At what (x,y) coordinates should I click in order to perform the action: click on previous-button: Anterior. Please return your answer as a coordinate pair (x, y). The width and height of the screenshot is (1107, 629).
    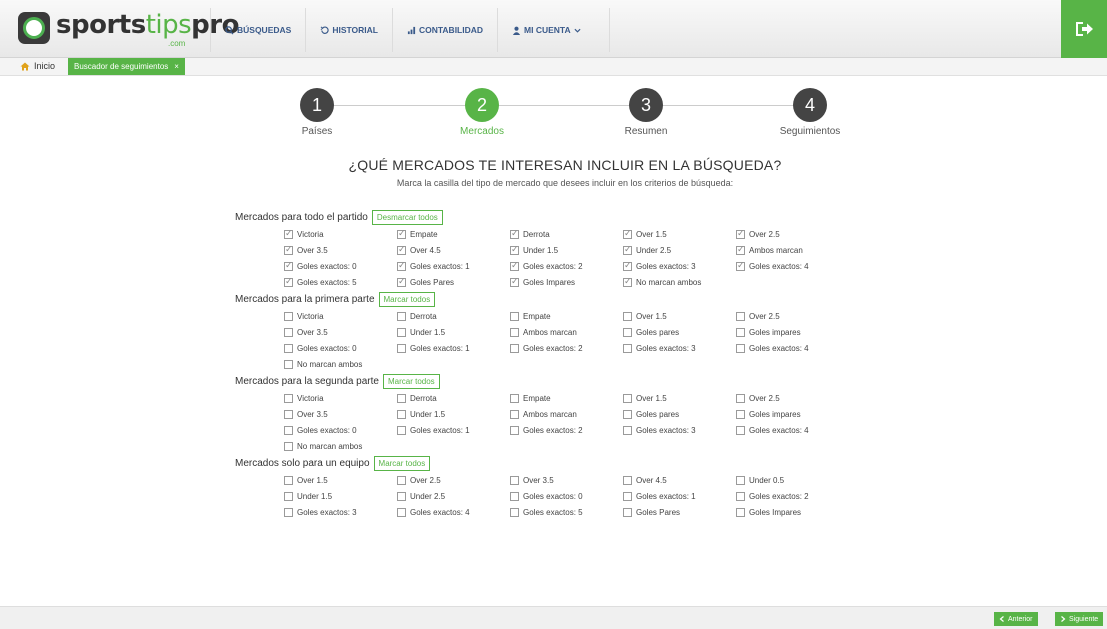
    Looking at the image, I should click on (1016, 619).